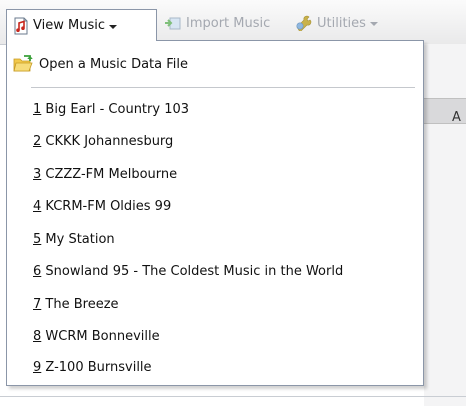 This screenshot has width=466, height=406. Describe the element at coordinates (113, 64) in the screenshot. I see `open-music-data-file-label: Open a Music Data File` at that location.